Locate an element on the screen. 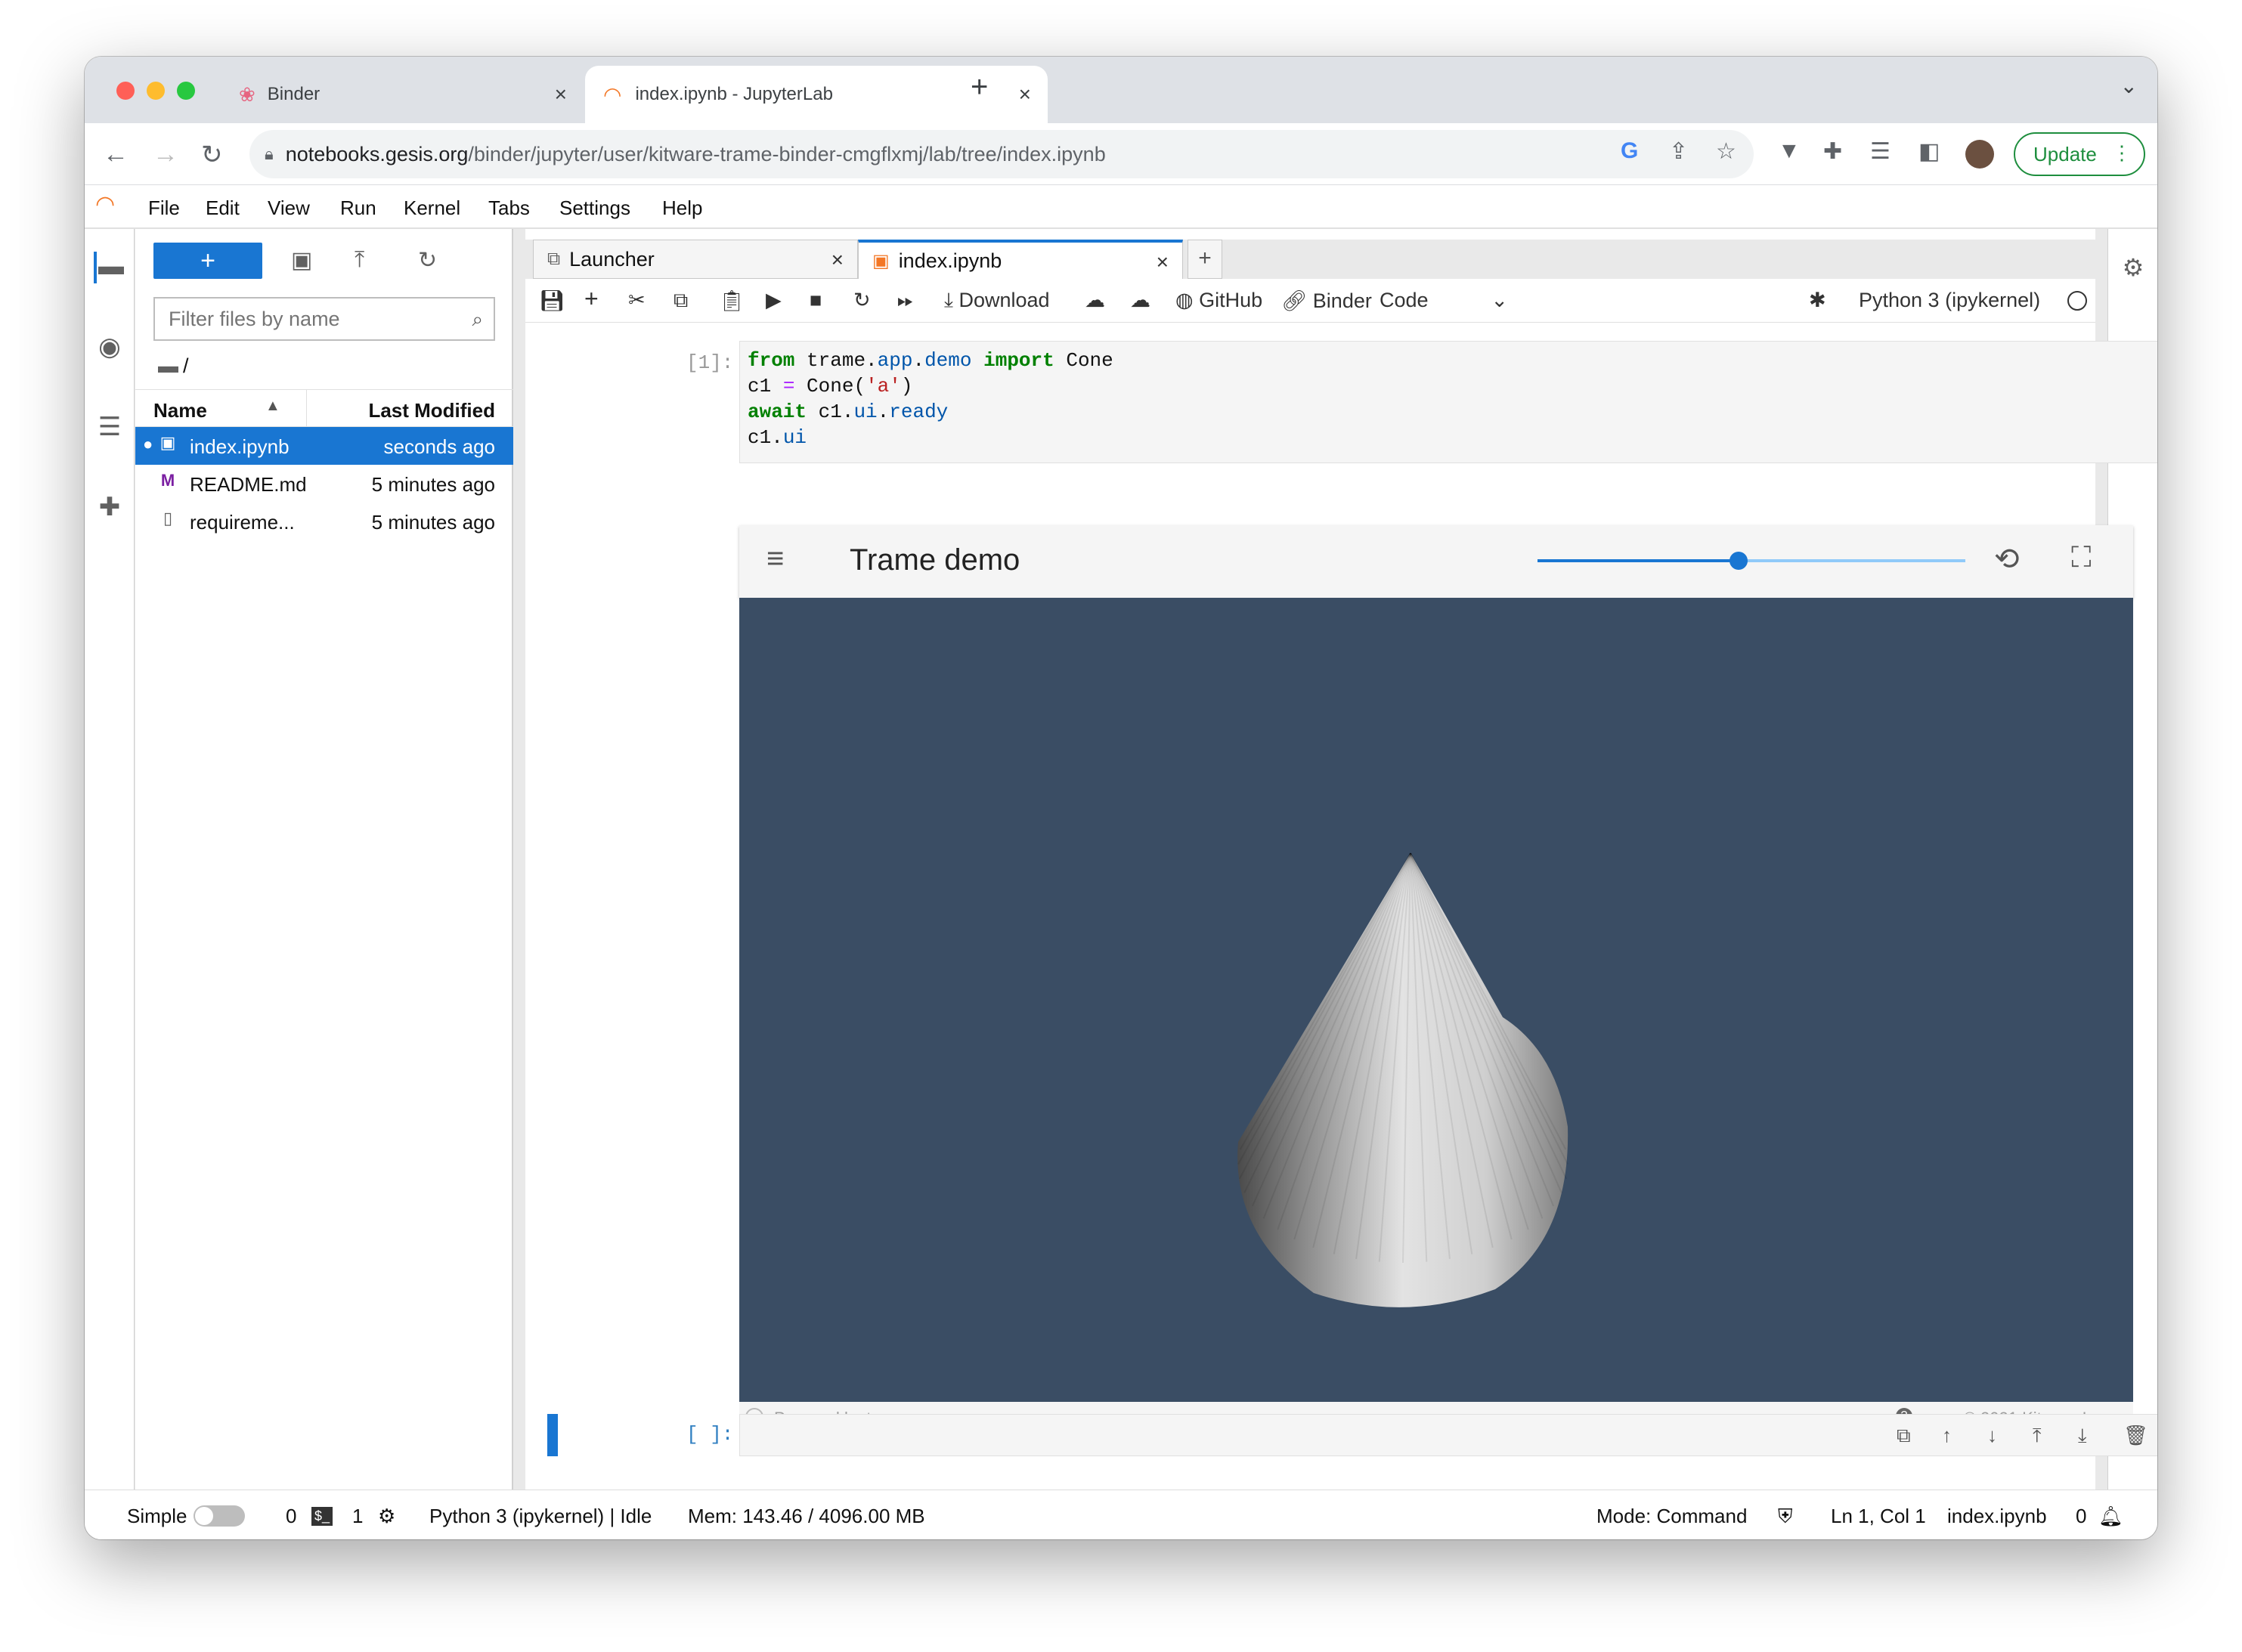 Image resolution: width=2242 pixels, height=1652 pixels. folder-icon: ▬ is located at coordinates (109, 267).